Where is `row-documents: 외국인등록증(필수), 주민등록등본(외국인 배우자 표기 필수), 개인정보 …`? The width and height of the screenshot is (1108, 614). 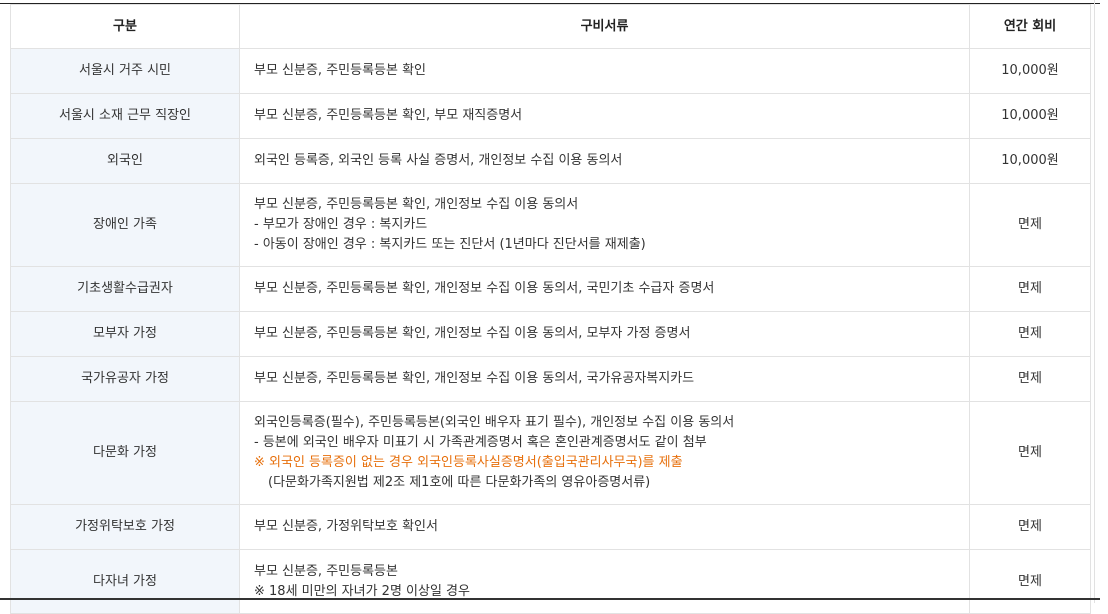 row-documents: 외국인등록증(필수), 주민등록등본(외국인 배우자 표기 필수), 개인정보 … is located at coordinates (604, 453).